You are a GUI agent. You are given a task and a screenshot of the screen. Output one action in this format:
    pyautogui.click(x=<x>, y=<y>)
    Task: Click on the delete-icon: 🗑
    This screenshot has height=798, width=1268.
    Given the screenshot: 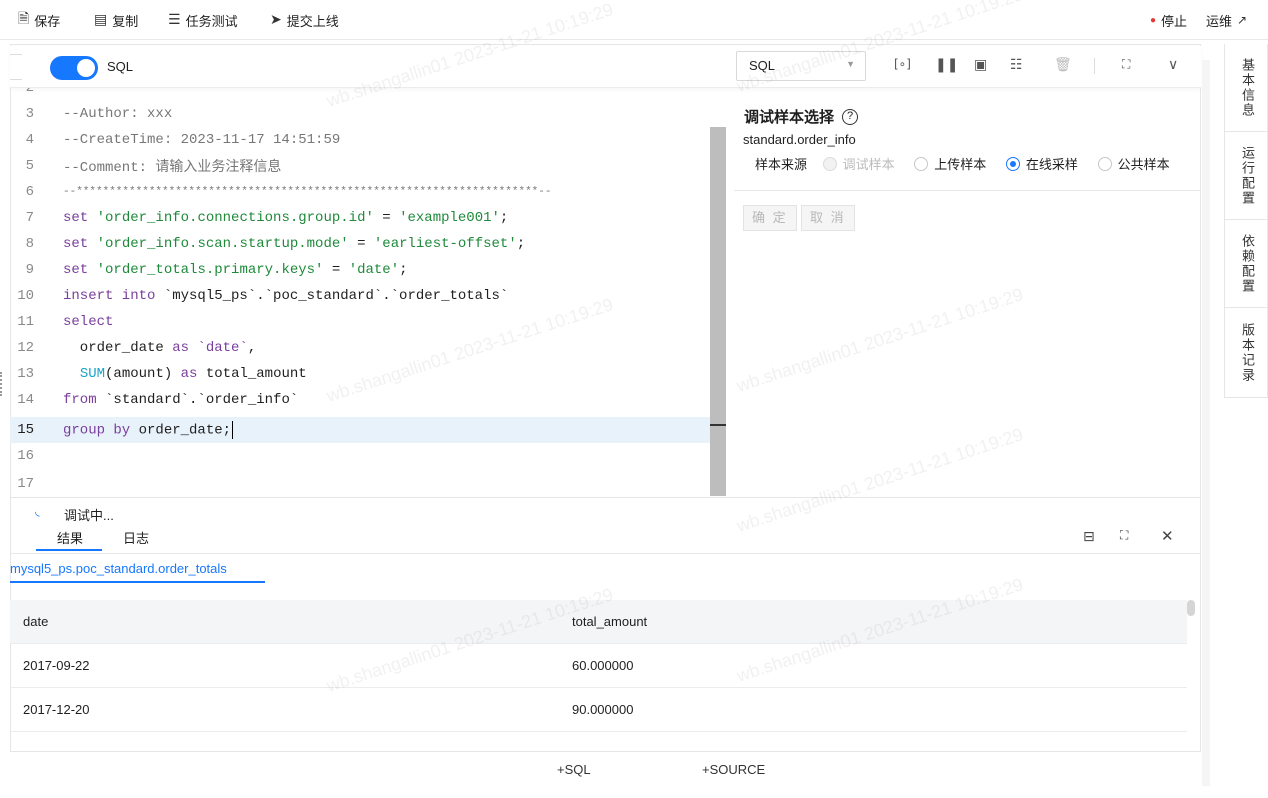 What is the action you would take?
    pyautogui.click(x=1063, y=65)
    